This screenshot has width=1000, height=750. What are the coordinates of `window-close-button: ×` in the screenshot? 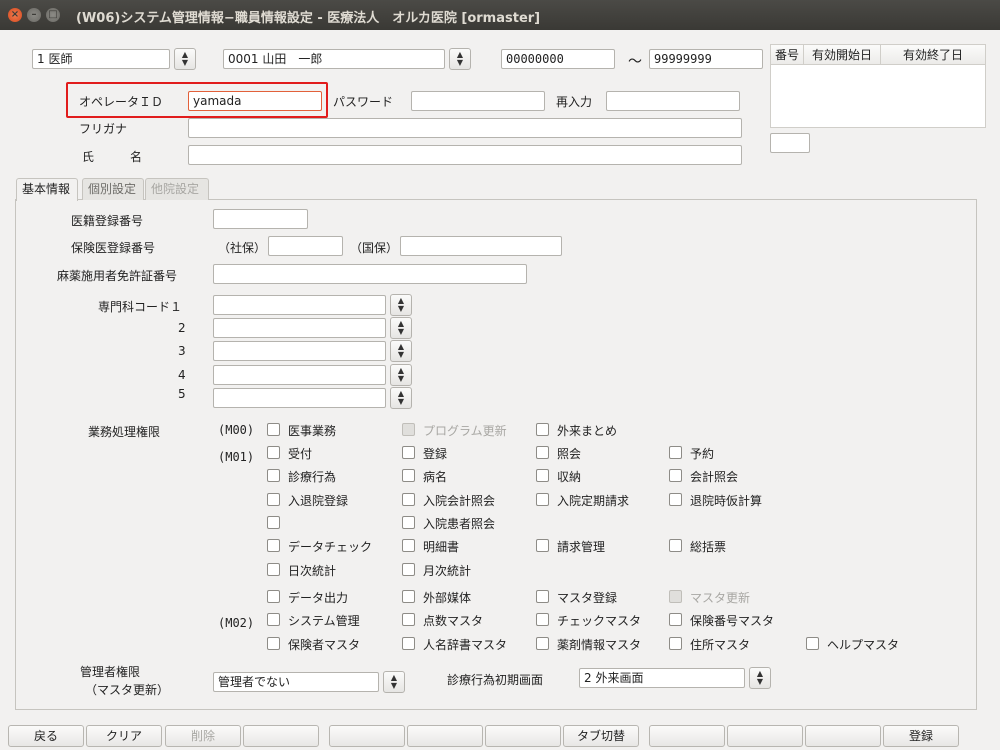 It's located at (15, 15).